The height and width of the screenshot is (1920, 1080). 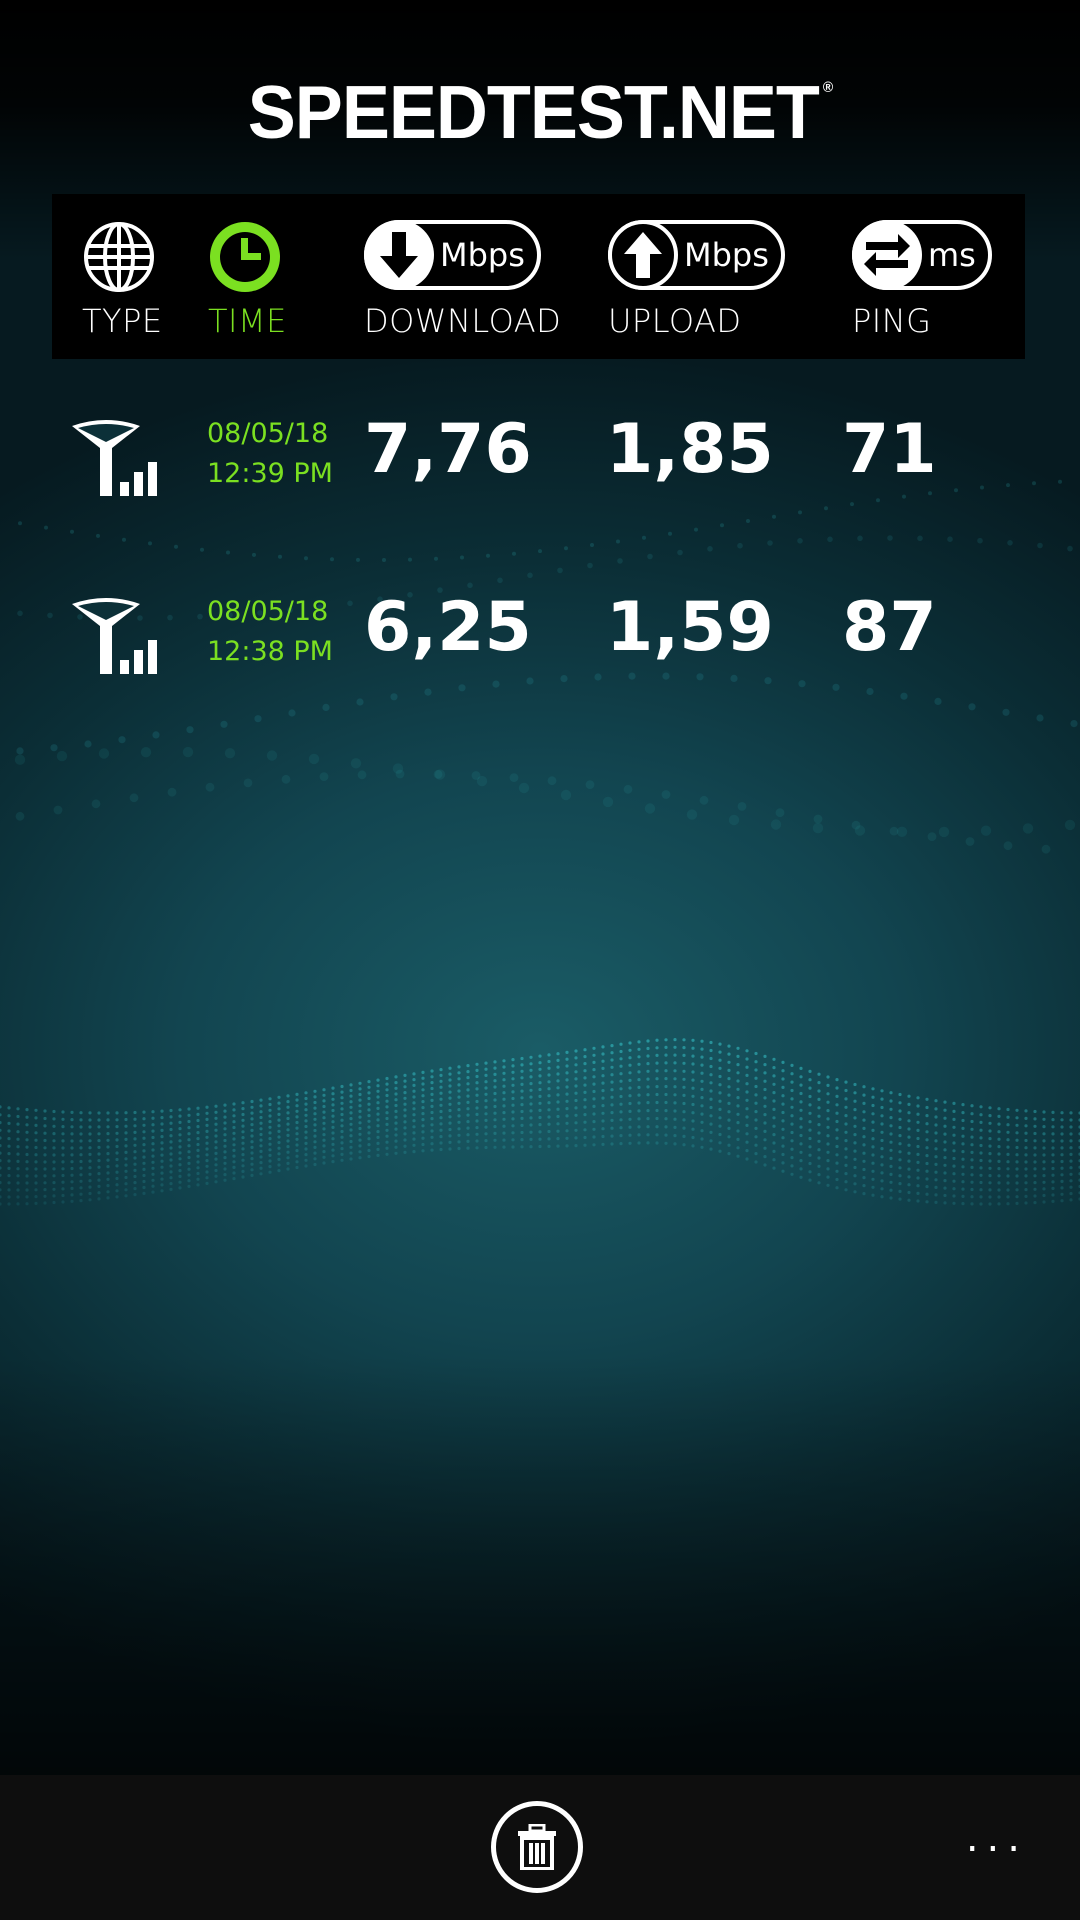 I want to click on result-row: 08/05/18 12:39 PM 7,76 1,85 71, so click(x=540, y=460).